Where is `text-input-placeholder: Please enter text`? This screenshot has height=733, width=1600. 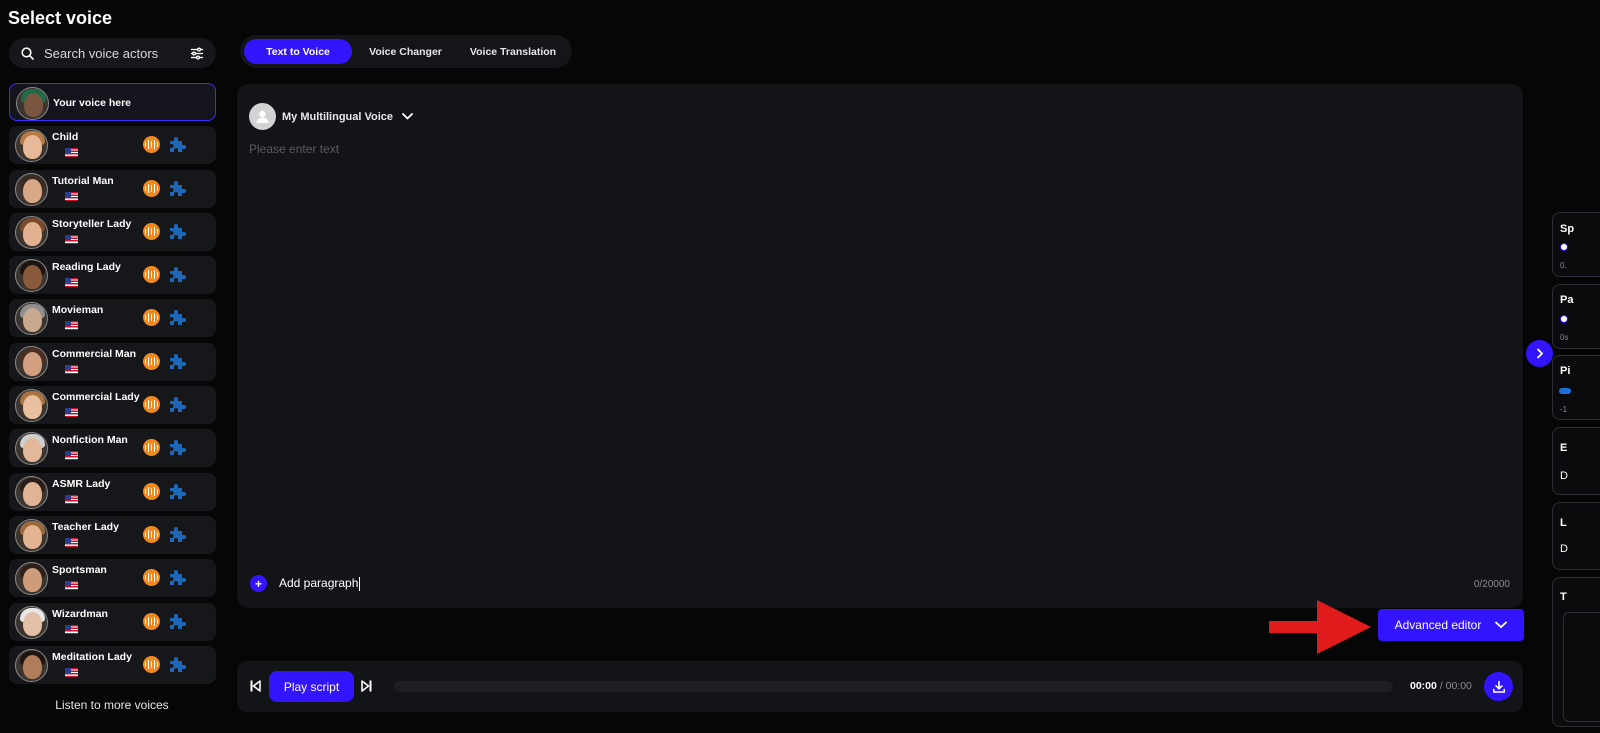 text-input-placeholder: Please enter text is located at coordinates (294, 149).